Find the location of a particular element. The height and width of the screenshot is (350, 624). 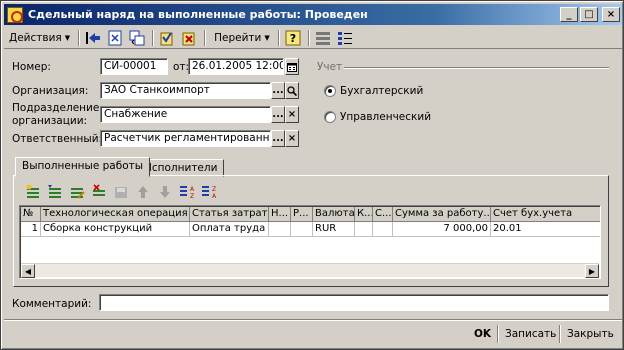

app-icon is located at coordinates (15, 14).